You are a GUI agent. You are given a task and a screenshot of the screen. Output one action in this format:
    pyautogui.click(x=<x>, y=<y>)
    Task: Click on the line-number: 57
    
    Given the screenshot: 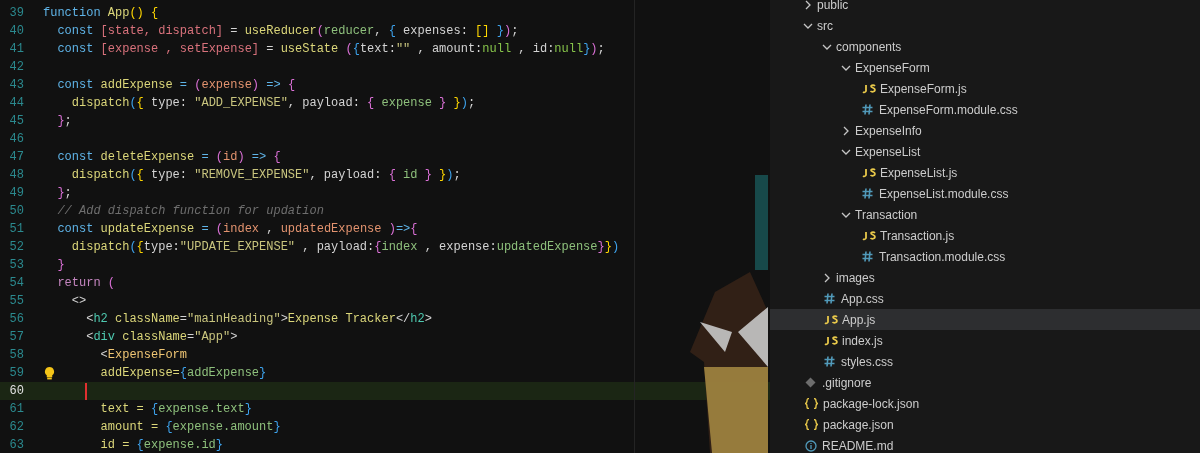 What is the action you would take?
    pyautogui.click(x=16, y=337)
    